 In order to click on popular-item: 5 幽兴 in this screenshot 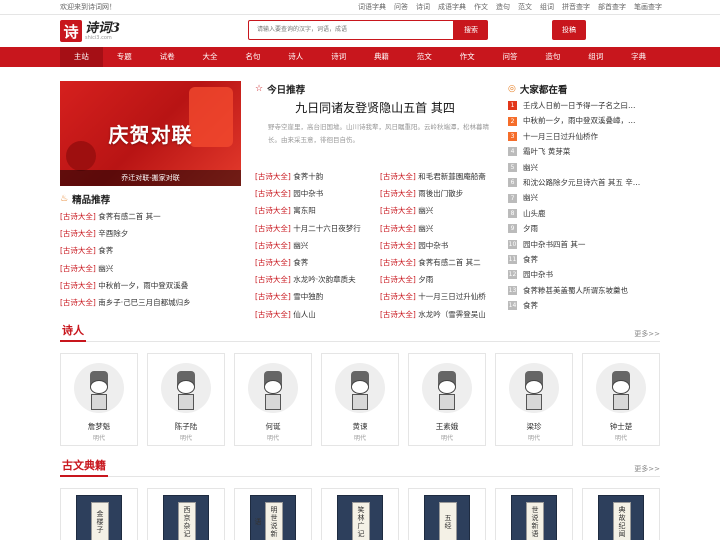, I will do `click(584, 167)`.